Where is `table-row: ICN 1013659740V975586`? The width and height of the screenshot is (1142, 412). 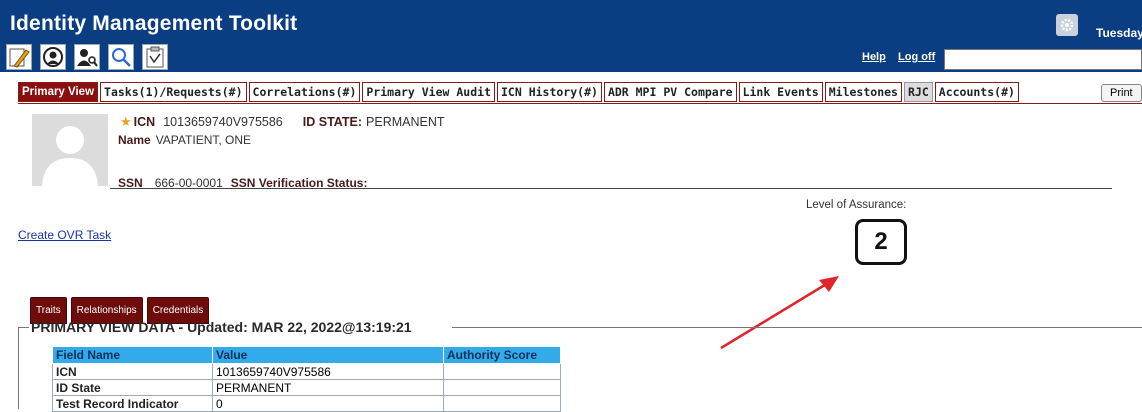 table-row: ICN 1013659740V975586 is located at coordinates (306, 371).